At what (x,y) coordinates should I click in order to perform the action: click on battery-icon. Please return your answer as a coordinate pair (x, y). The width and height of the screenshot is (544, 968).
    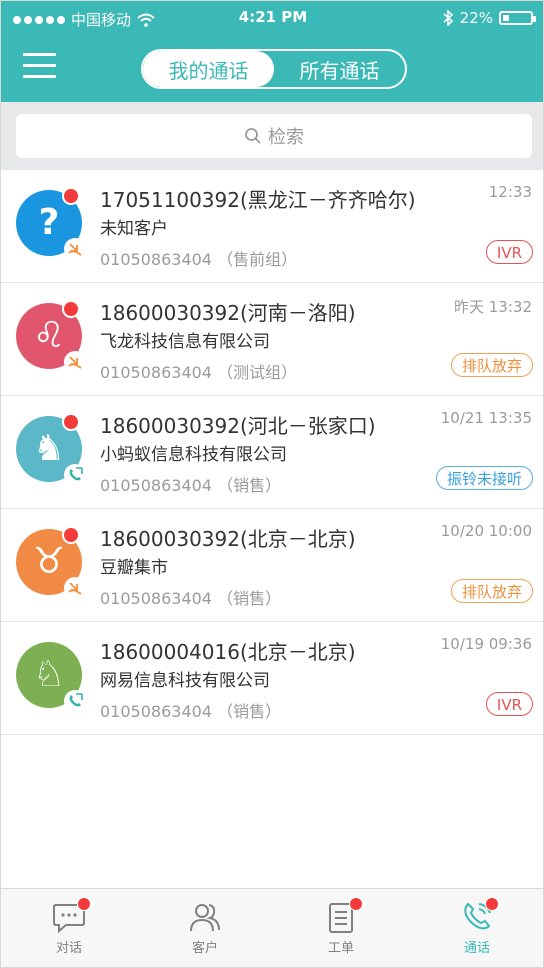
    Looking at the image, I should click on (517, 18).